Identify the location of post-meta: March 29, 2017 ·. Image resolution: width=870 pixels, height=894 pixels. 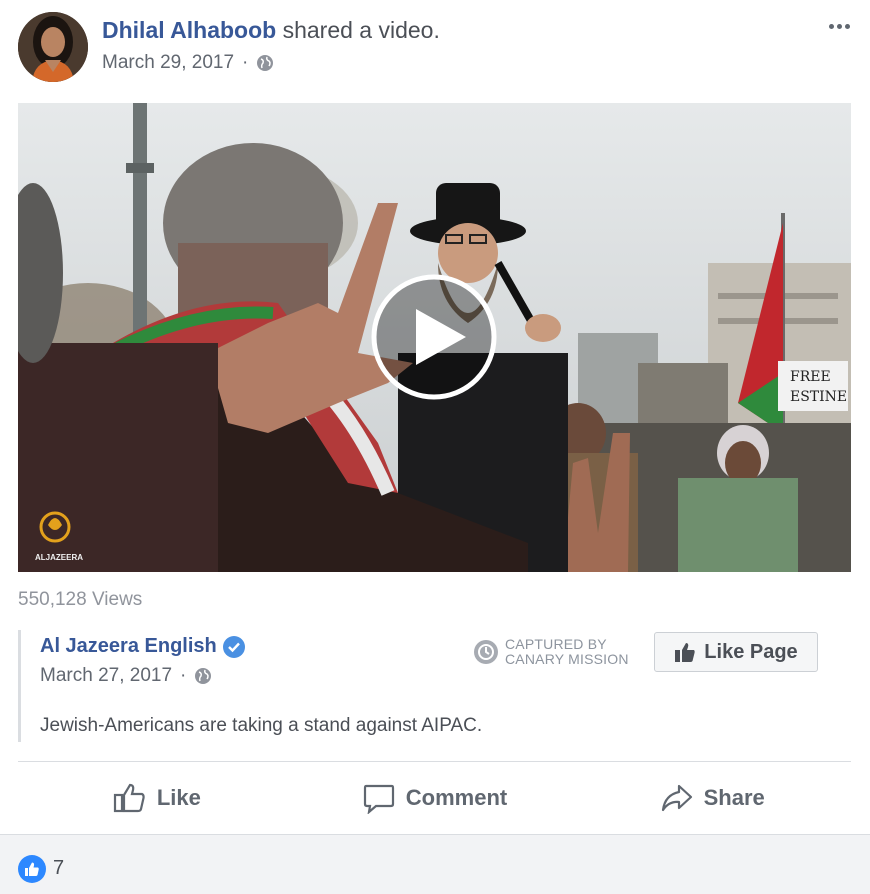
(188, 63).